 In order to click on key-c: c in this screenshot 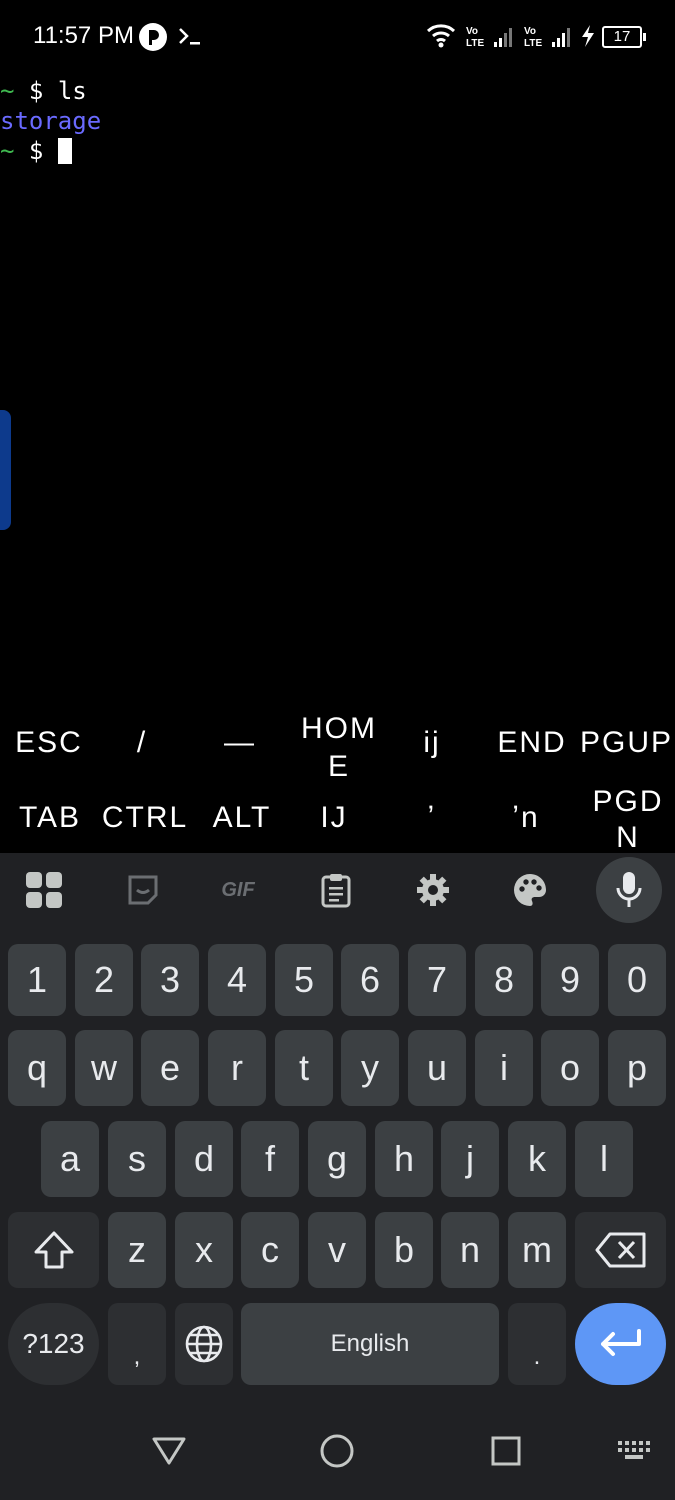, I will do `click(270, 1250)`.